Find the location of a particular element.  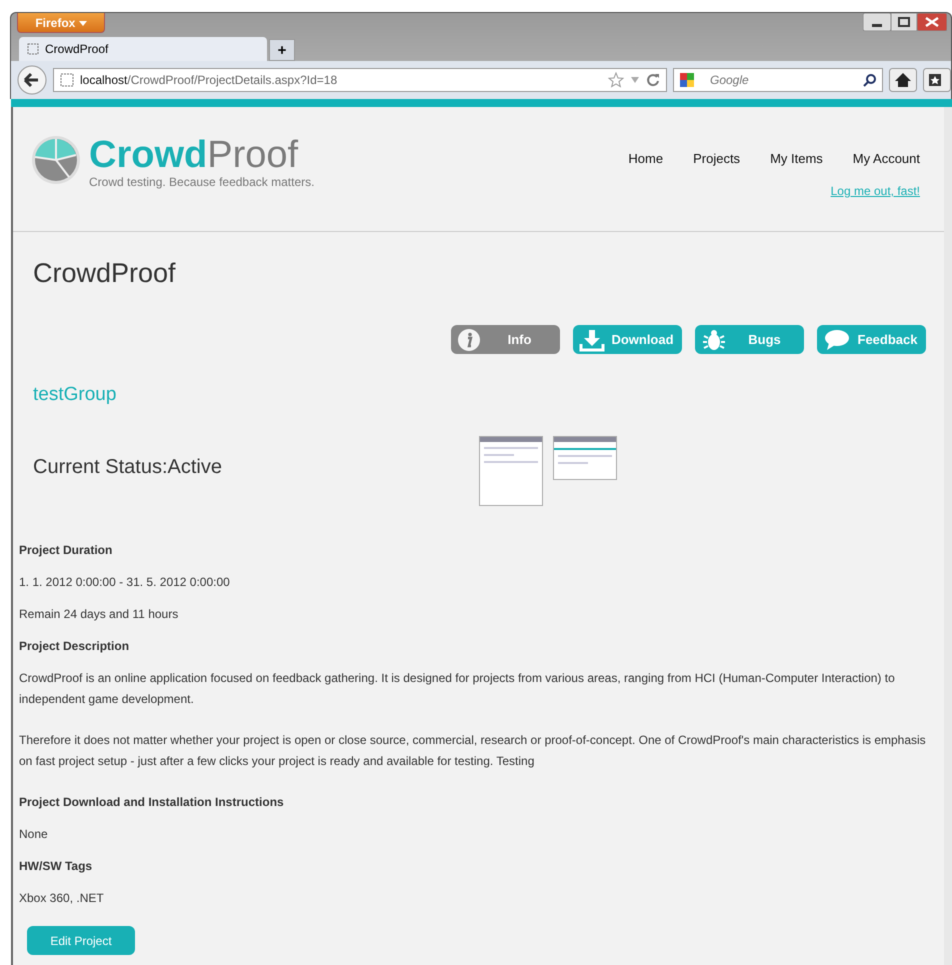

logo-wordmark: CrowdProof is located at coordinates (194, 155).